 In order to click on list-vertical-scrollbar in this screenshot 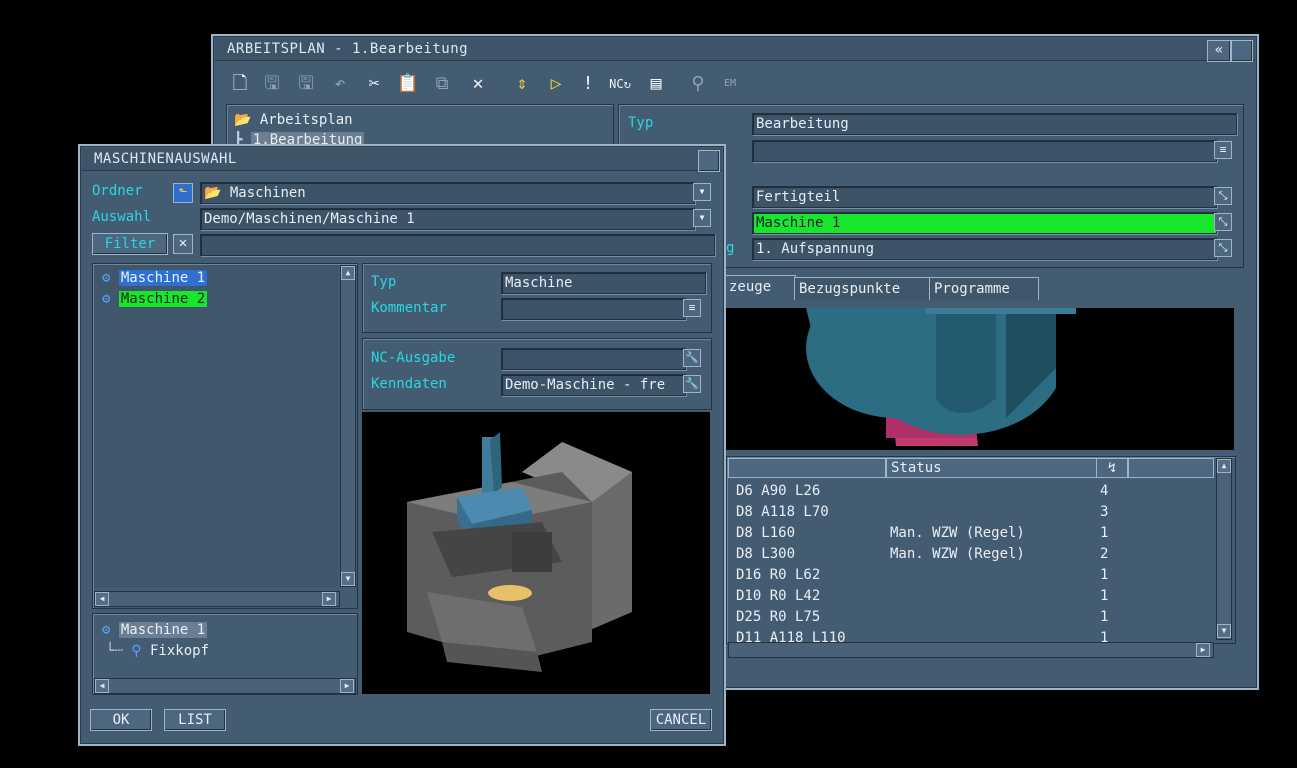, I will do `click(348, 426)`.